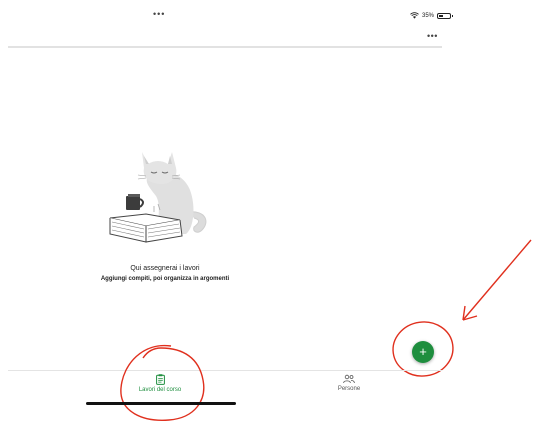 The width and height of the screenshot is (534, 424). I want to click on annotation-arrow, so click(497, 280).